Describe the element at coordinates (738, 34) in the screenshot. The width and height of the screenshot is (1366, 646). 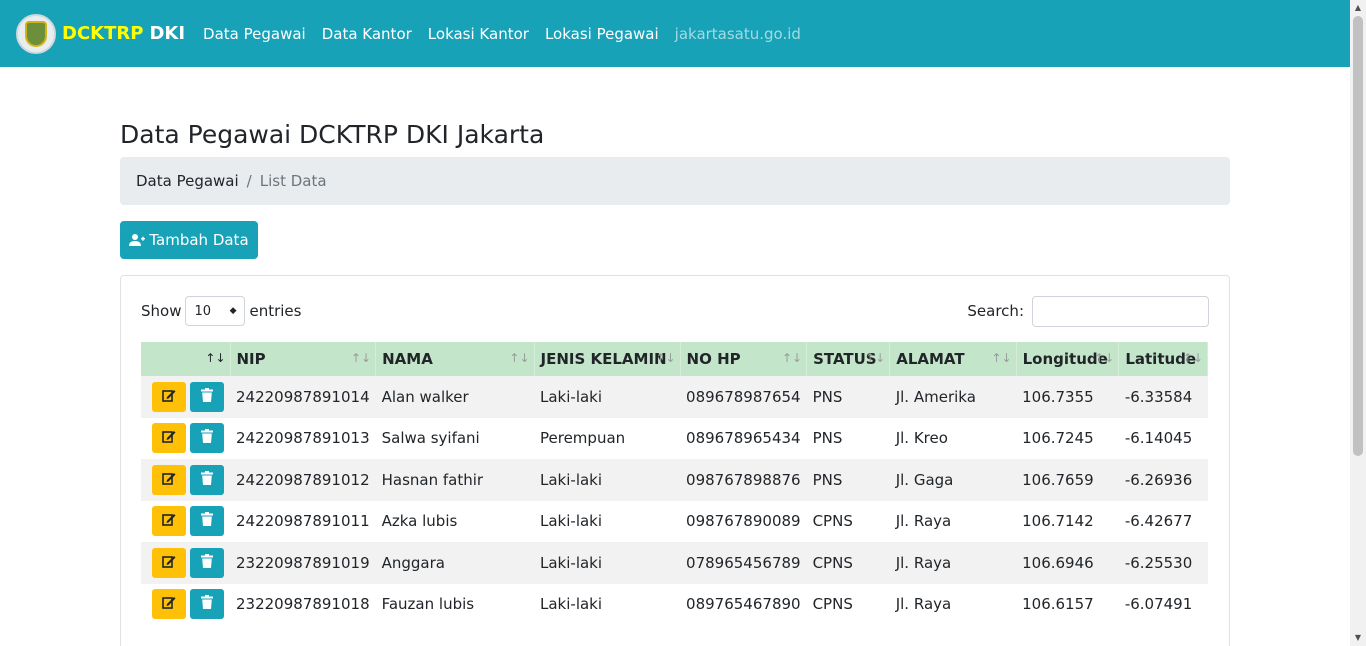
I see `nav-link-jakartasatu: jakartasatu.go.id` at that location.